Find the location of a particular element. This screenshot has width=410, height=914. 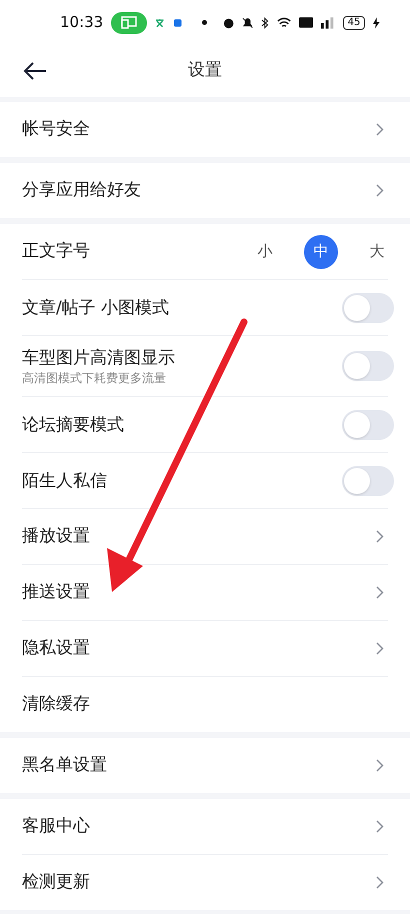

settings-row: 检测更新 is located at coordinates (216, 882).